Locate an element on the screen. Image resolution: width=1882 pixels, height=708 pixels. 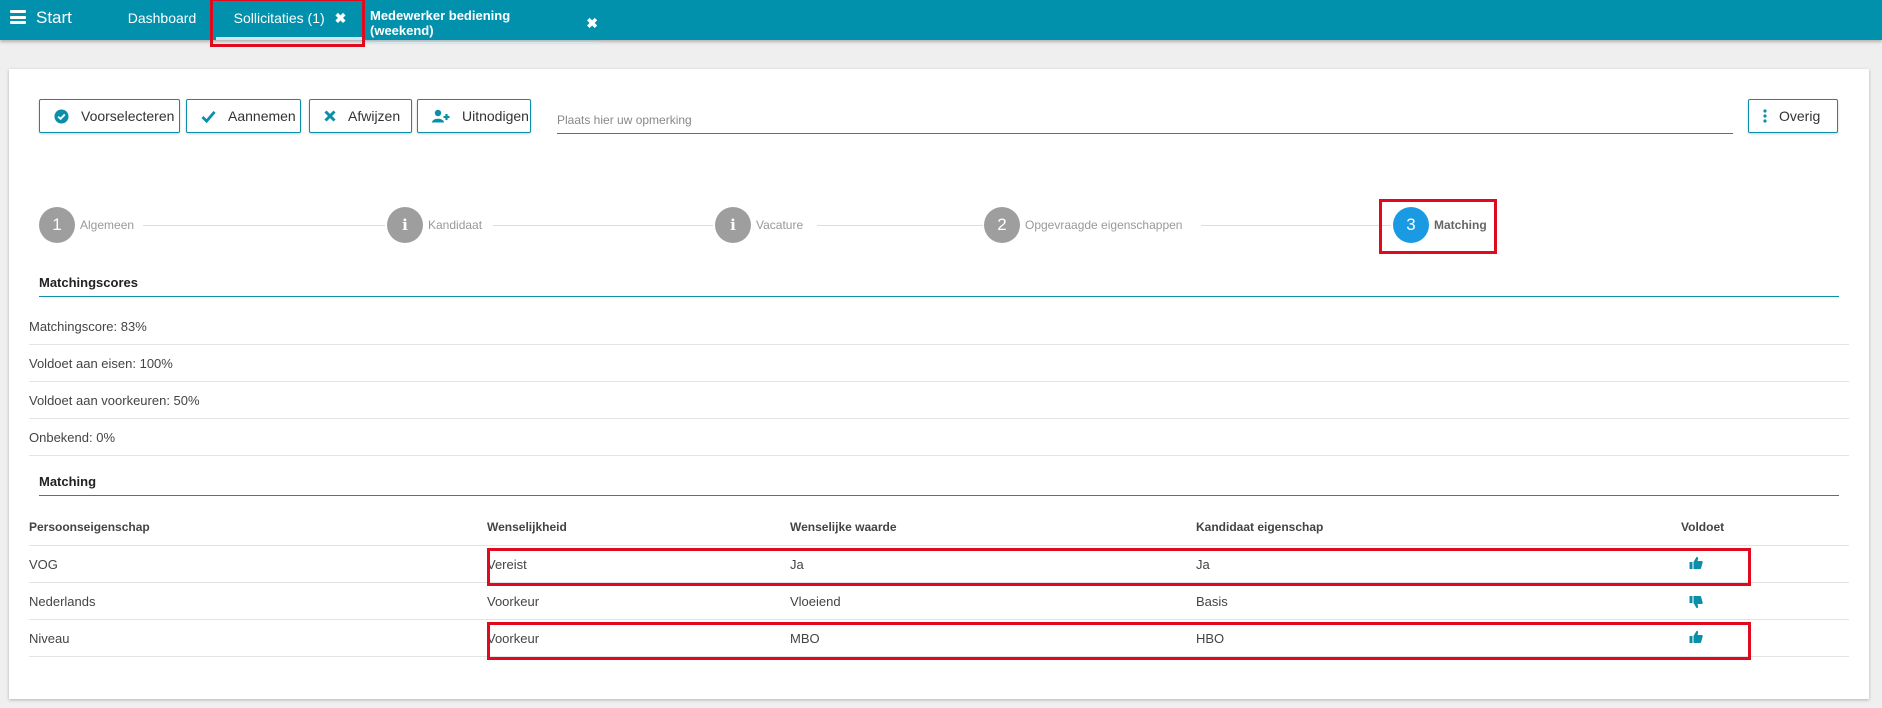
uitnodigen-button: Uitnodigen is located at coordinates (474, 116).